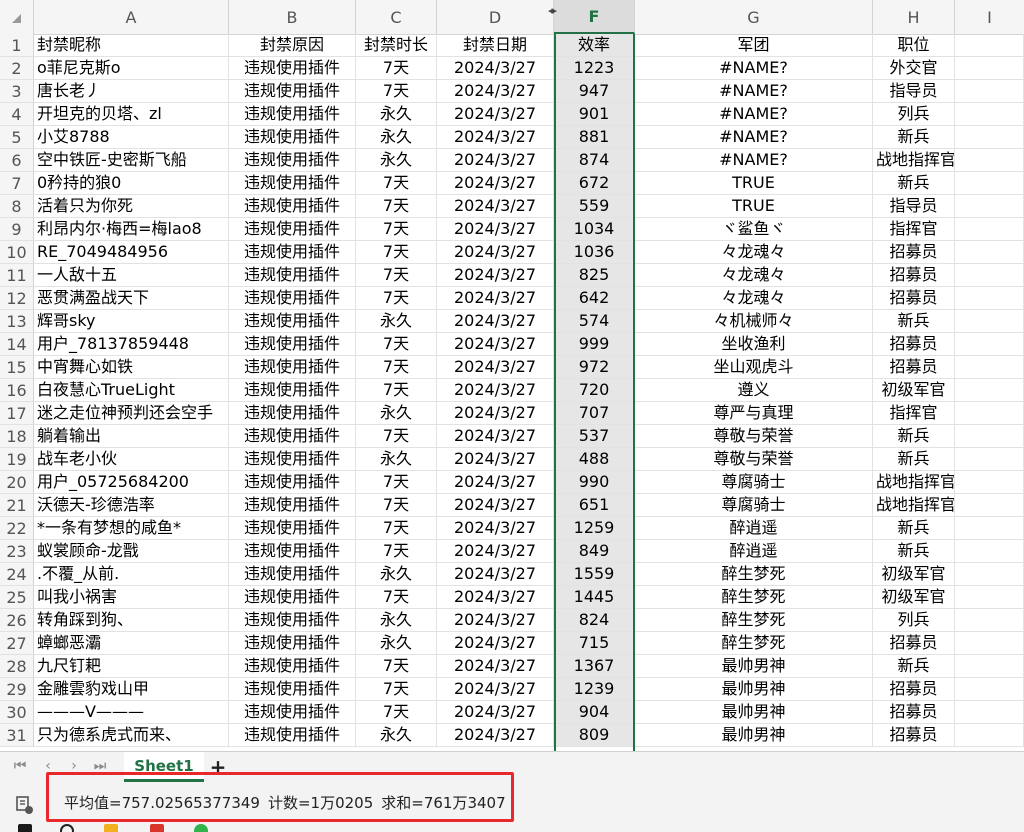  What do you see at coordinates (754, 390) in the screenshot?
I see `cell-col-g: 遵义` at bounding box center [754, 390].